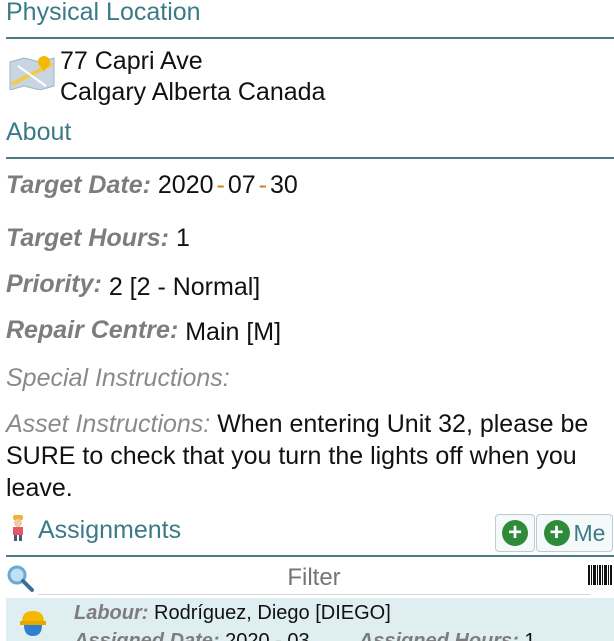 This screenshot has width=614, height=641. What do you see at coordinates (152, 185) in the screenshot?
I see `target-date-field: Target Date: 2020-07-30` at bounding box center [152, 185].